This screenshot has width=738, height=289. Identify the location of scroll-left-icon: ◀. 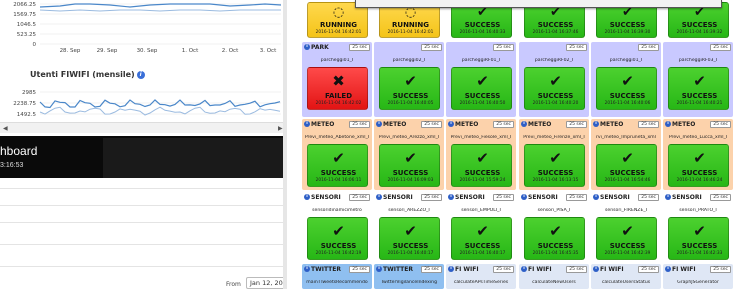
(5, 128).